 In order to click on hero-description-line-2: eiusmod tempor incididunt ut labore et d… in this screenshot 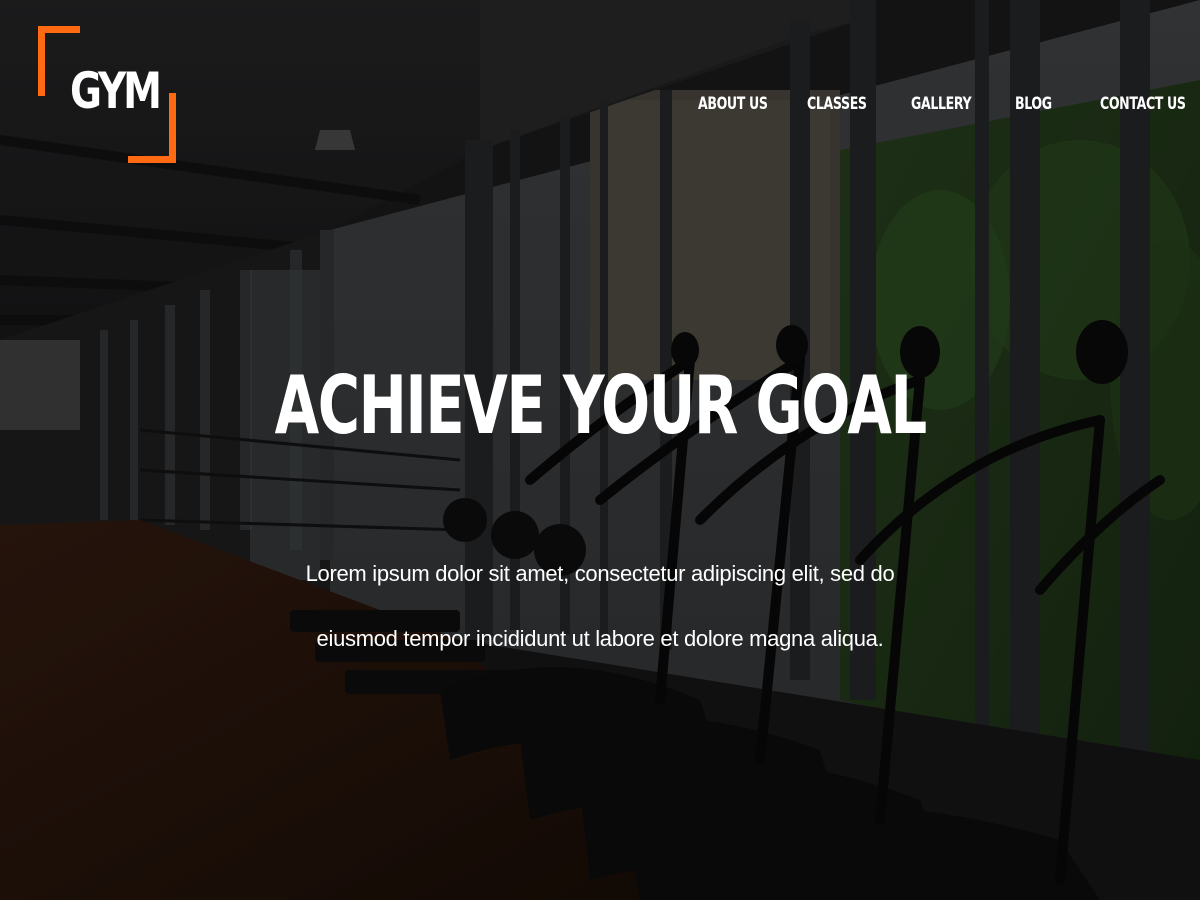, I will do `click(600, 638)`.